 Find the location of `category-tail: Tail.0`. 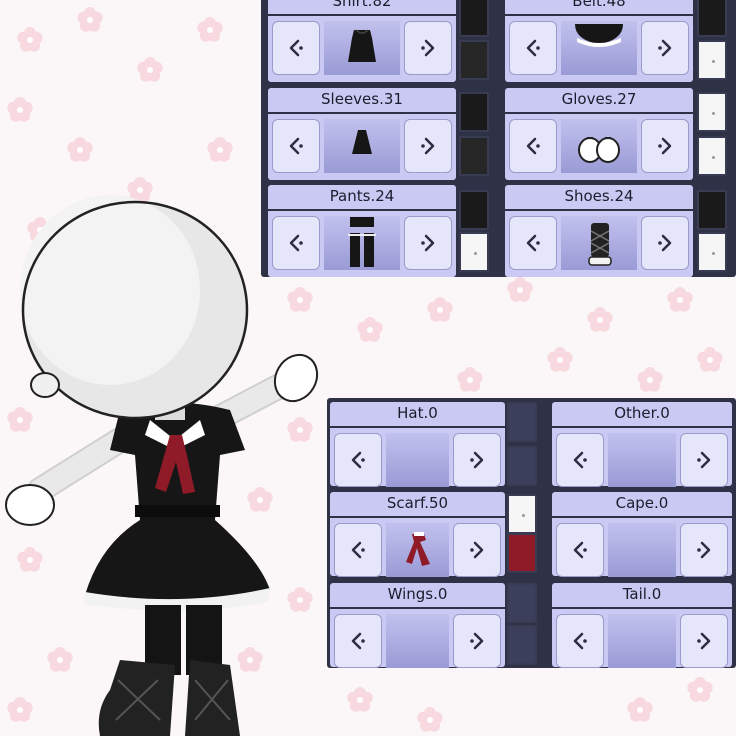

category-tail: Tail.0 is located at coordinates (642, 625).